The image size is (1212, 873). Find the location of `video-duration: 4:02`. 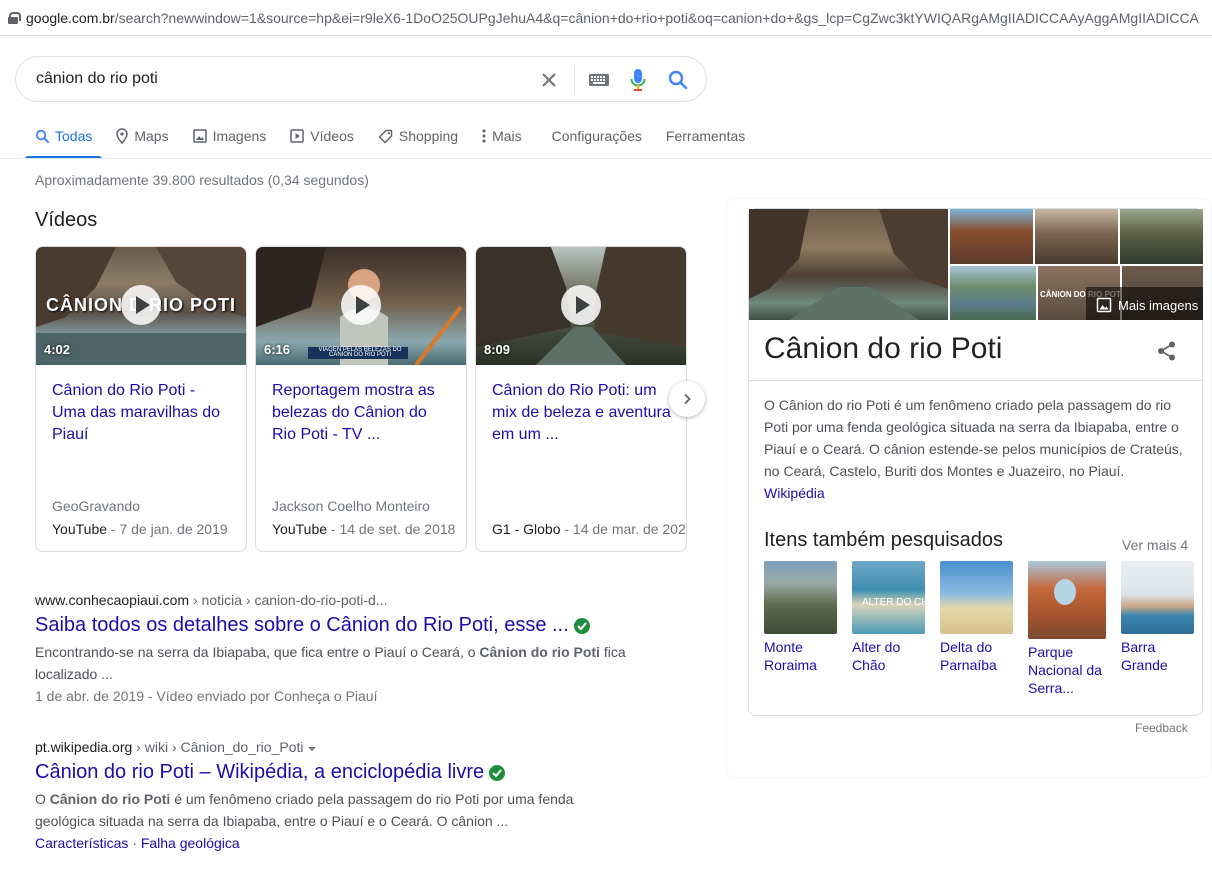

video-duration: 4:02 is located at coordinates (57, 349).